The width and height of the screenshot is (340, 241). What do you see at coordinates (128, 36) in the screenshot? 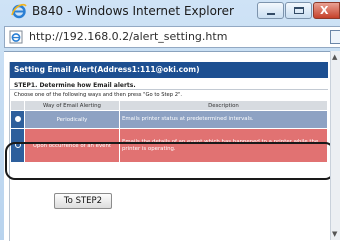
I see `url-text: http://192.168.0.2/alert_setting.htm` at bounding box center [128, 36].